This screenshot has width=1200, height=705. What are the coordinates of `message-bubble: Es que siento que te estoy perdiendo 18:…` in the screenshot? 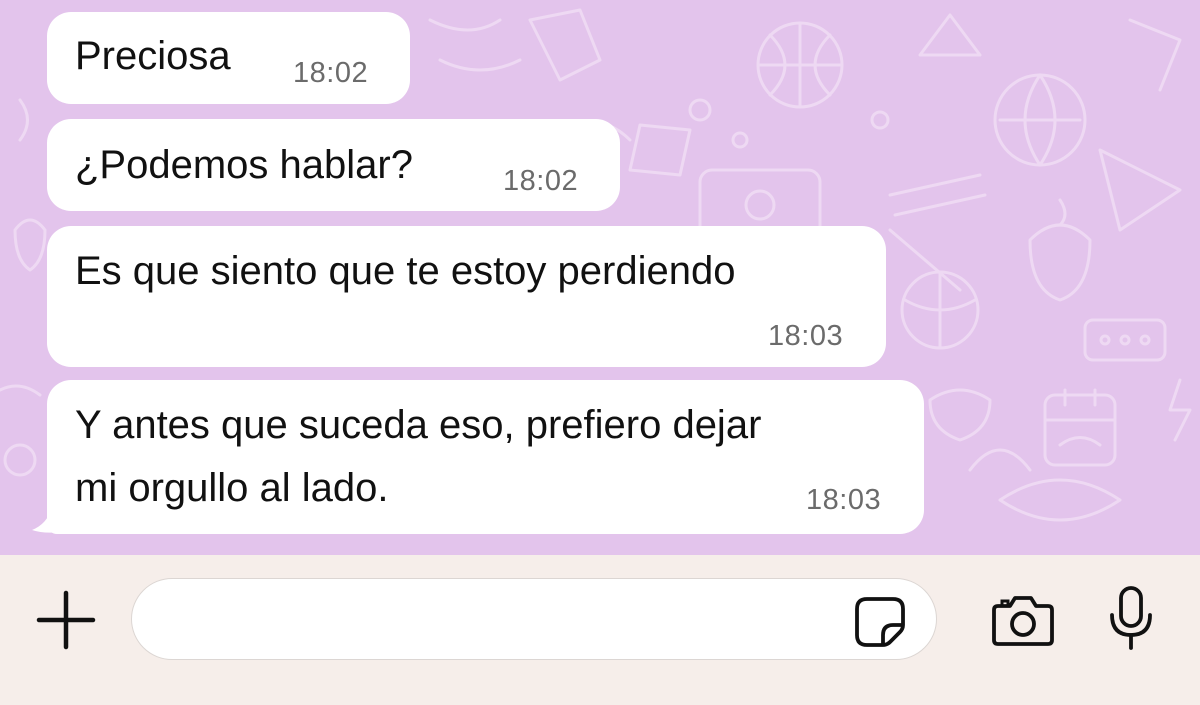 It's located at (466, 296).